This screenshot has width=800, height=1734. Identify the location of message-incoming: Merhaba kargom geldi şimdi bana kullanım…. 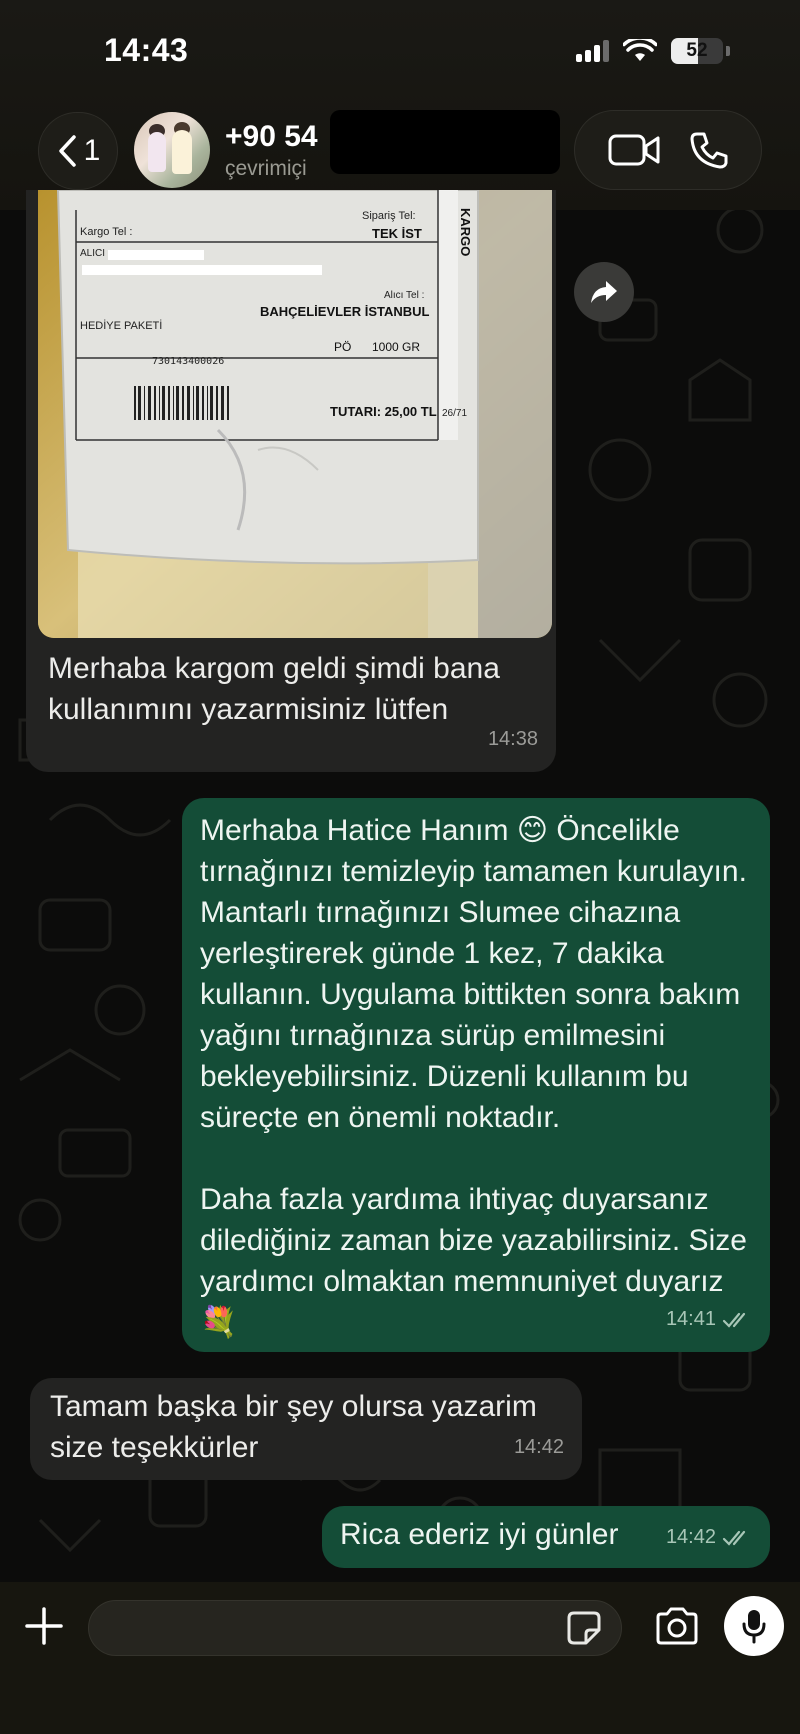
(291, 705).